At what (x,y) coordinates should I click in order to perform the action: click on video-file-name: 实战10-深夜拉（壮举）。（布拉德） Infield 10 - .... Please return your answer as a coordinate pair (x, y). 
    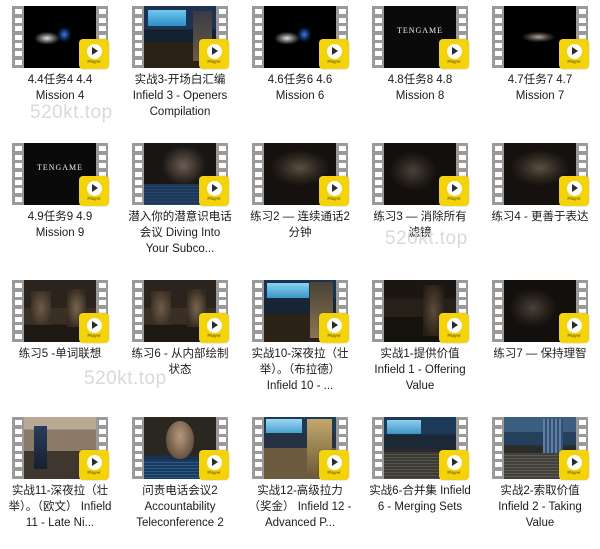
    Looking at the image, I should click on (300, 370).